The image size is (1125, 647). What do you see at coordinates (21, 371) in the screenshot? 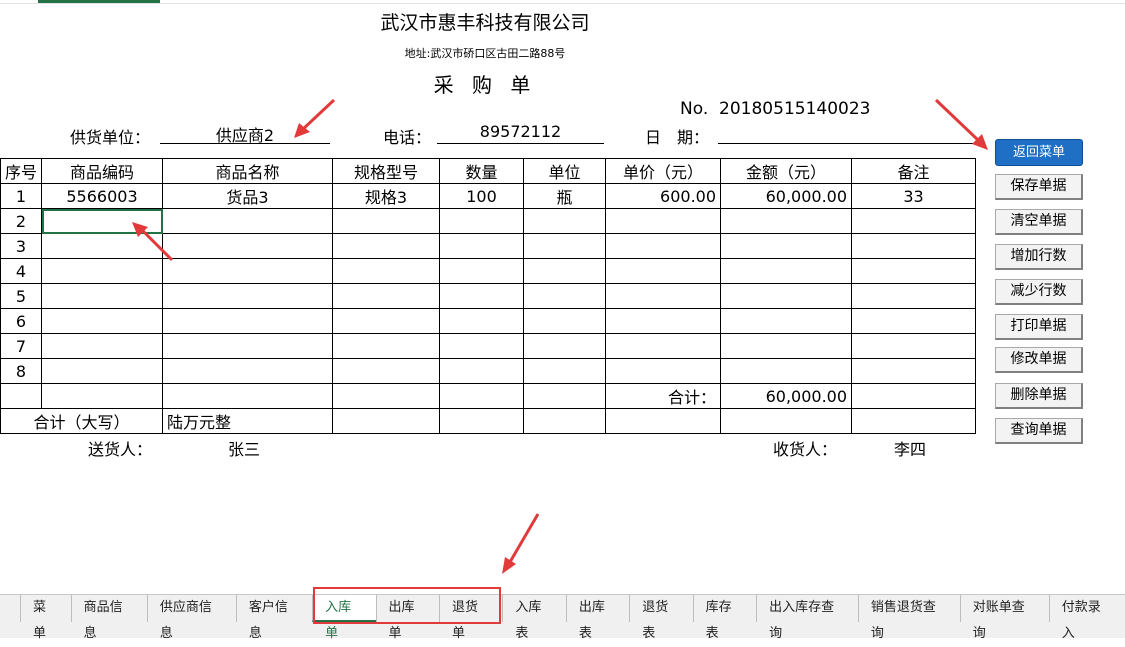
I see `row-number-cell: 8` at bounding box center [21, 371].